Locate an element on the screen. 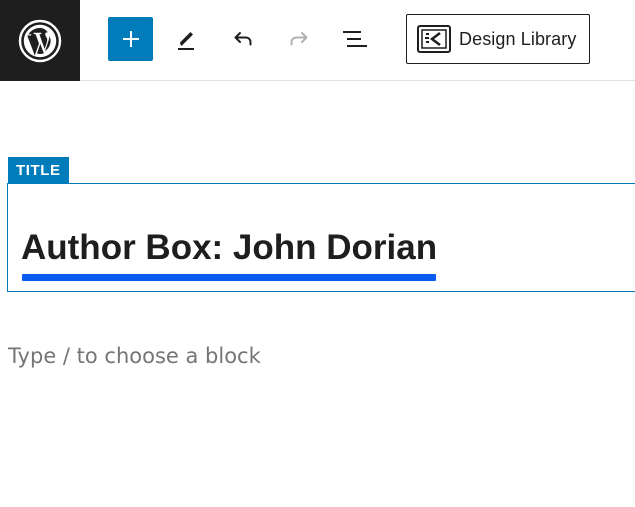 The image size is (635, 507). list-view-icon is located at coordinates (355, 39).